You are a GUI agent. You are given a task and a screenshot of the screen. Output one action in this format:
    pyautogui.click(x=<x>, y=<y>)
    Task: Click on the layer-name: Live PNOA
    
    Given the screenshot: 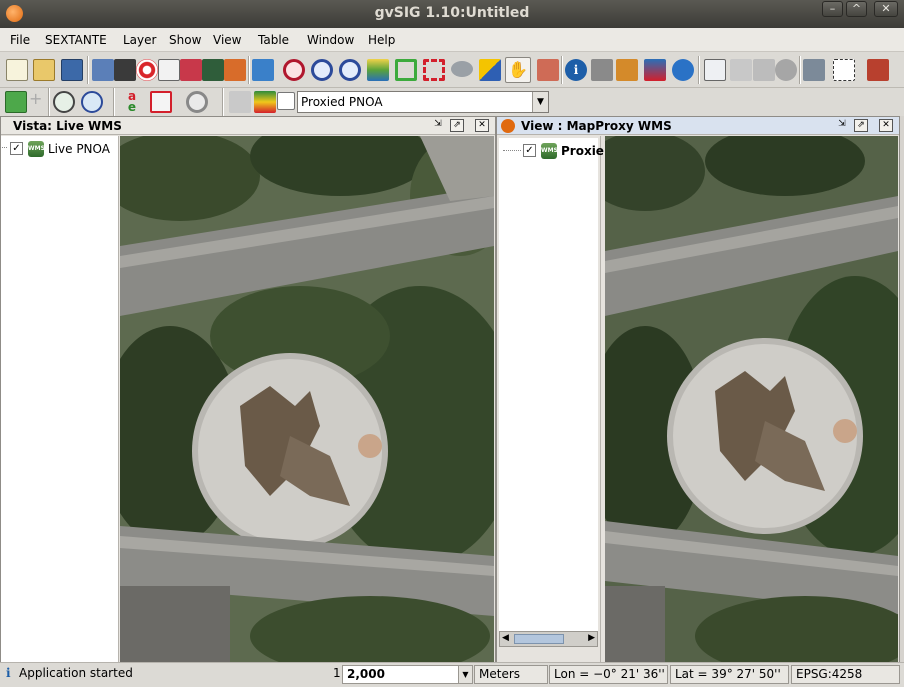 What is the action you would take?
    pyautogui.click(x=79, y=149)
    